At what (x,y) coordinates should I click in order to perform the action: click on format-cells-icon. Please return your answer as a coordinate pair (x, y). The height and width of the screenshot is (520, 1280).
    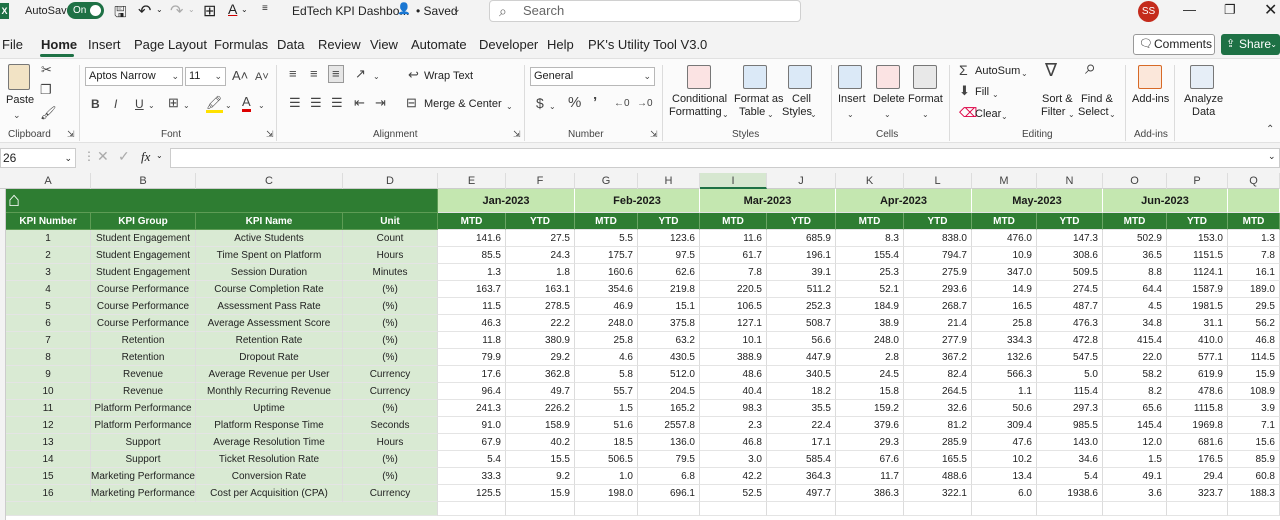
    Looking at the image, I should click on (925, 77).